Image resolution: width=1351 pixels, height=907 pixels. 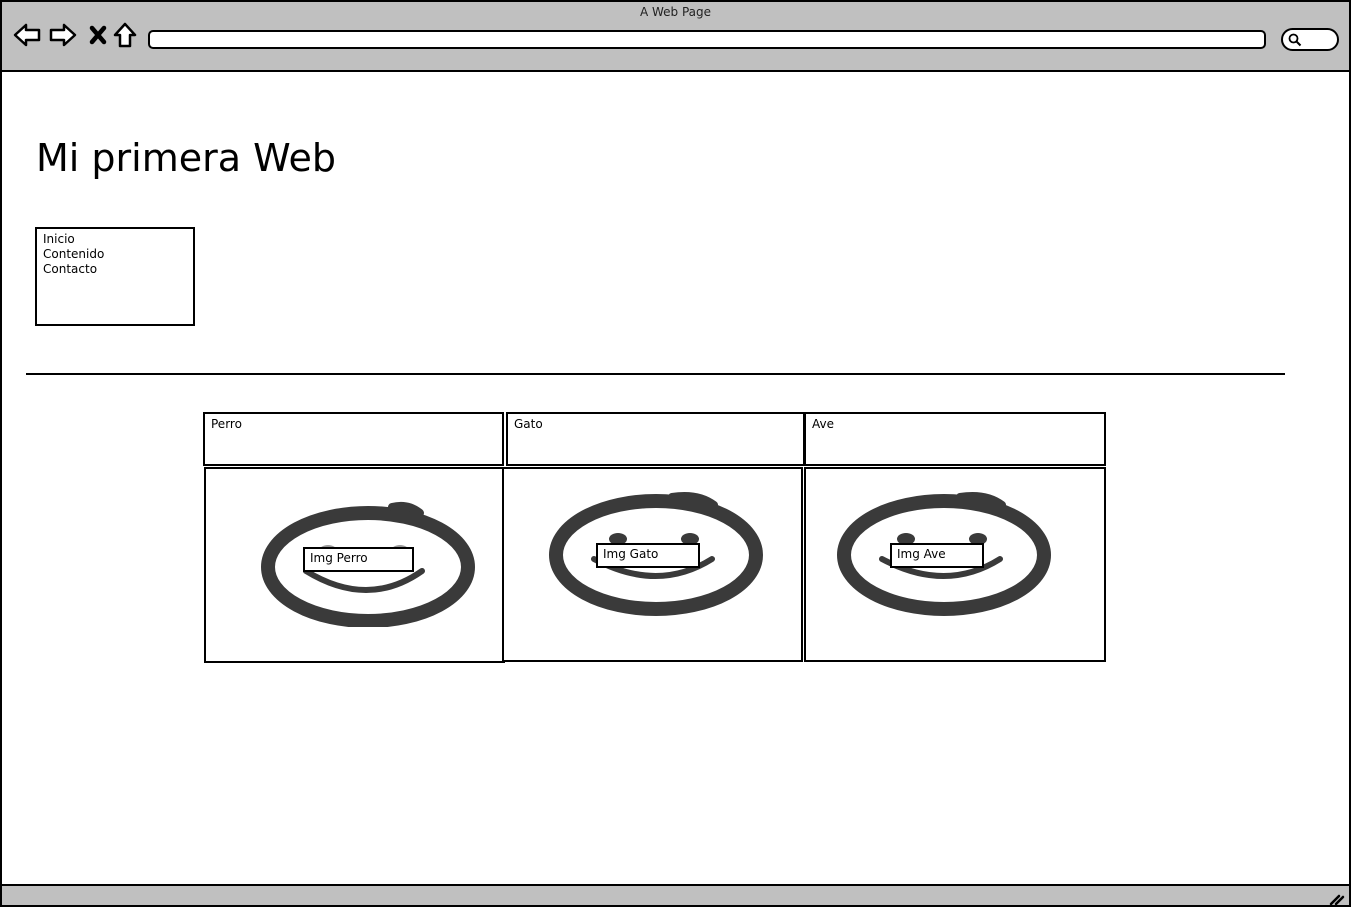 What do you see at coordinates (675, 895) in the screenshot?
I see `status-bar` at bounding box center [675, 895].